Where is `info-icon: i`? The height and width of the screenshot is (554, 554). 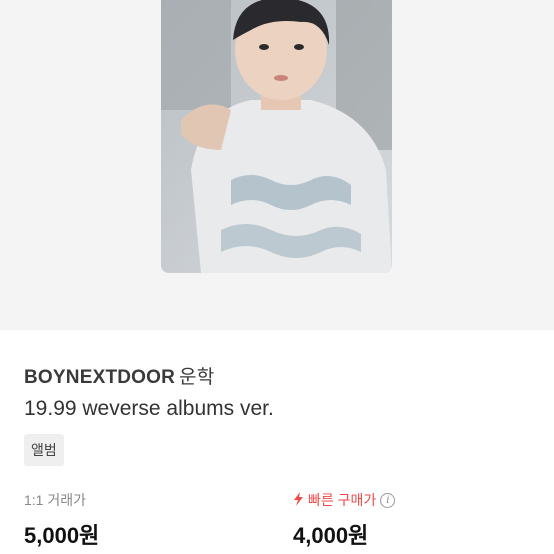
info-icon: i is located at coordinates (388, 500).